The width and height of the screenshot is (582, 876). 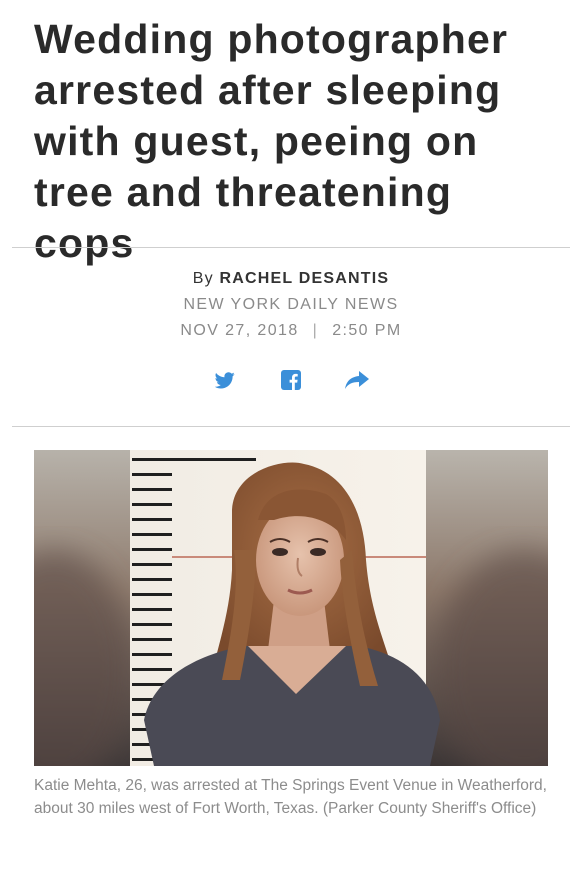 I want to click on facebook-icon, so click(x=291, y=380).